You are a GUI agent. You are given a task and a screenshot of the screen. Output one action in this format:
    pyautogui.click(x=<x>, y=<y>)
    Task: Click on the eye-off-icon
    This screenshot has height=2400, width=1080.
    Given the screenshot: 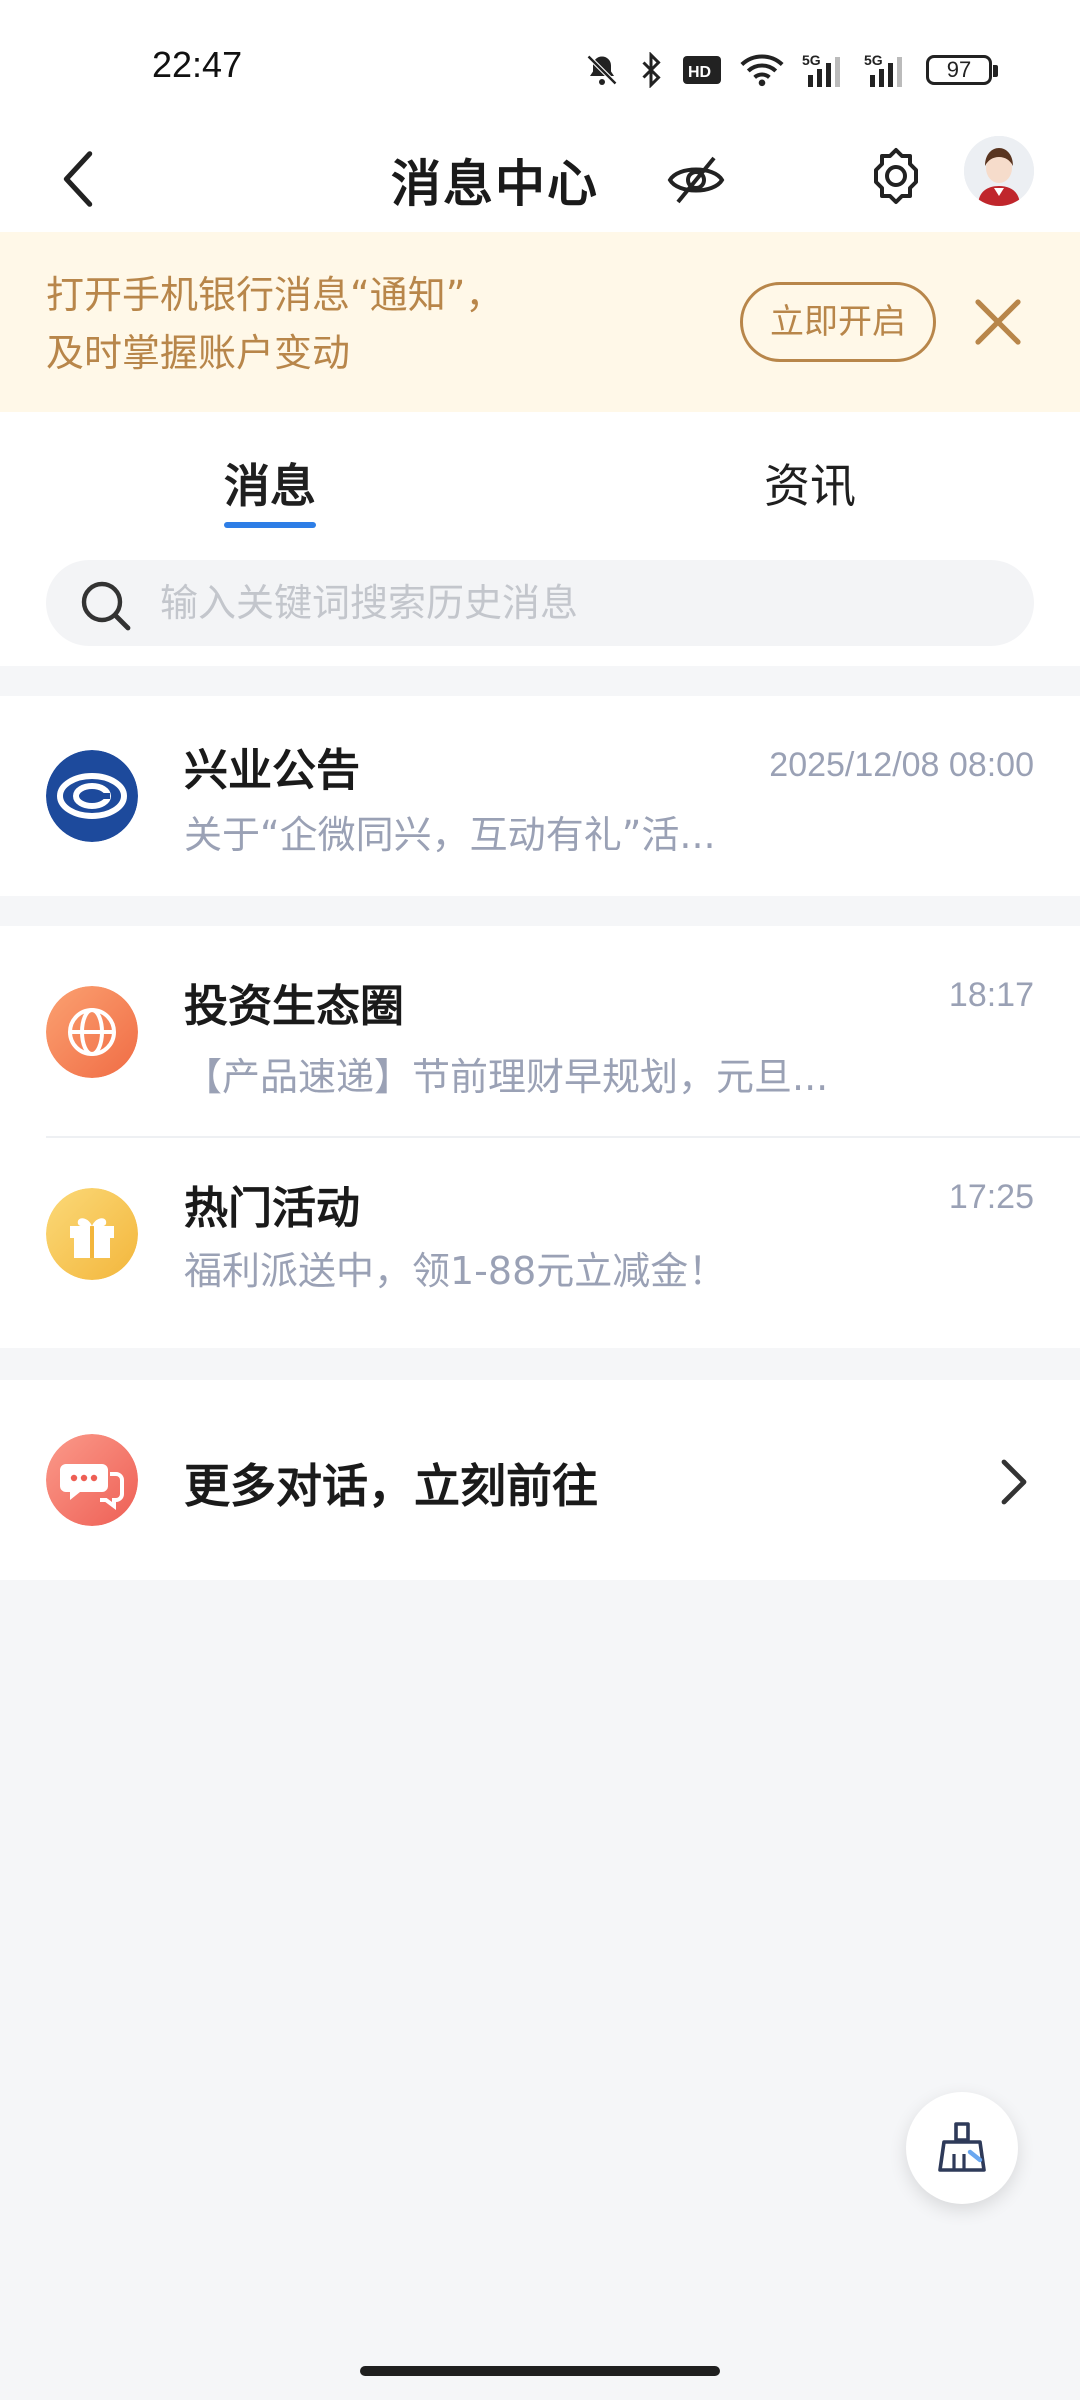 What is the action you would take?
    pyautogui.click(x=696, y=180)
    